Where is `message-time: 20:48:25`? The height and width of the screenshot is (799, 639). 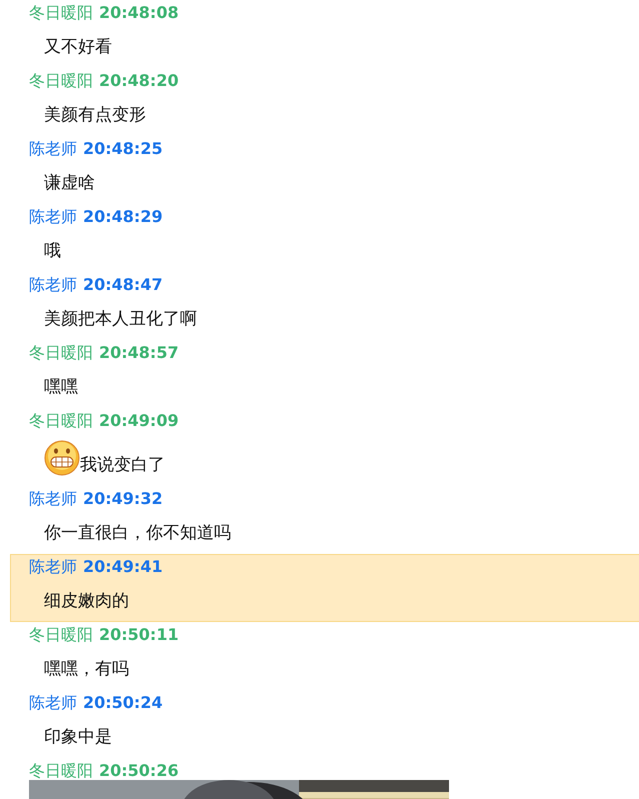 message-time: 20:48:25 is located at coordinates (123, 149).